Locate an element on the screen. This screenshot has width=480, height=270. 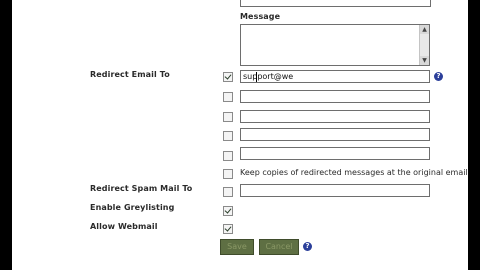
message-scrollbar: ▲ ▼ is located at coordinates (424, 45).